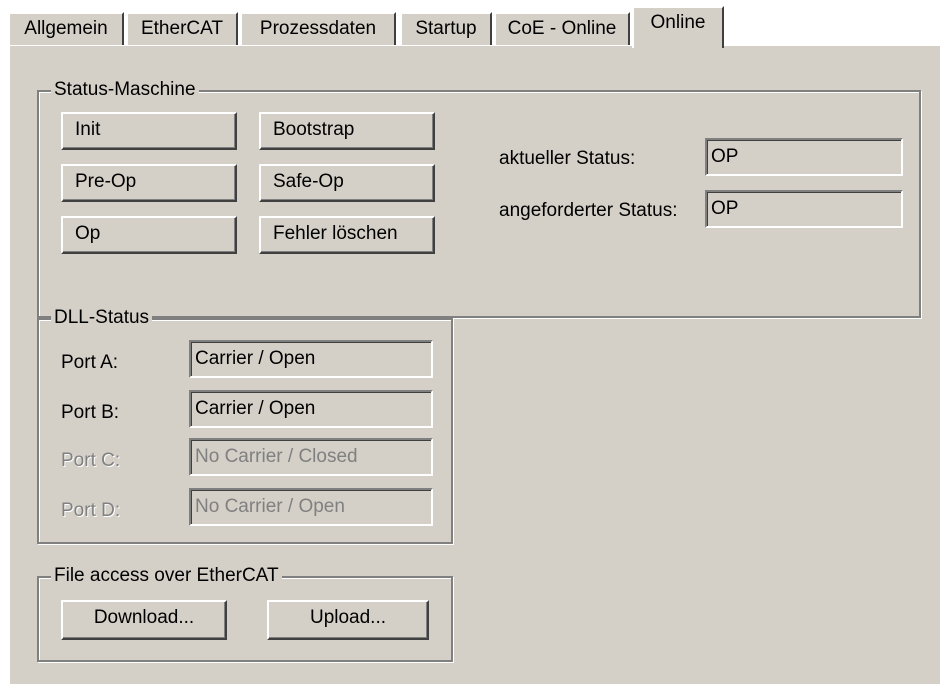 The width and height of the screenshot is (940, 684). I want to click on port-b-label: Port B:, so click(90, 412).